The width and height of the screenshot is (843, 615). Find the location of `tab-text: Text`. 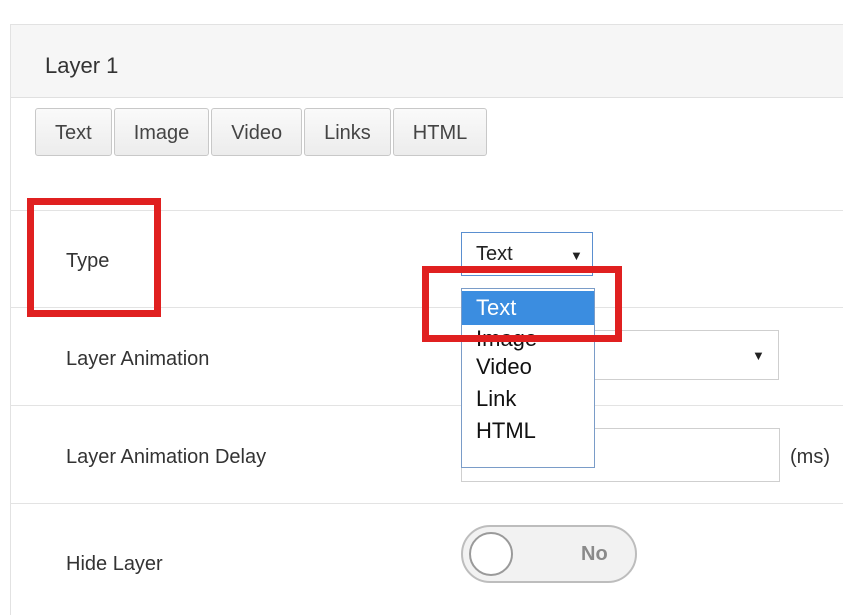

tab-text: Text is located at coordinates (73, 132).